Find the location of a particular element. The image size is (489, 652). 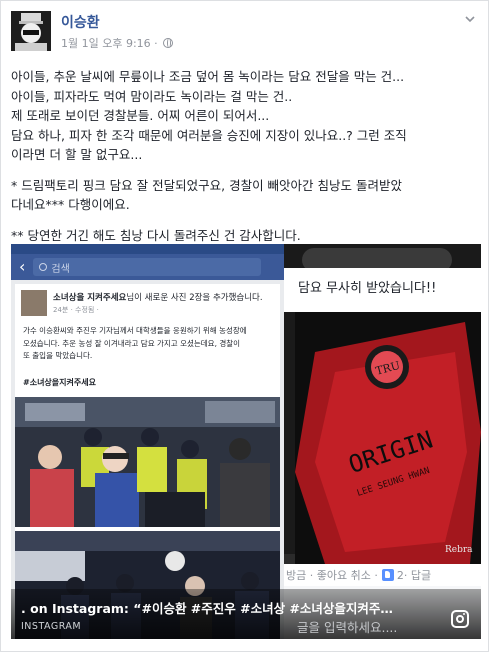

globe-icon is located at coordinates (167, 43).